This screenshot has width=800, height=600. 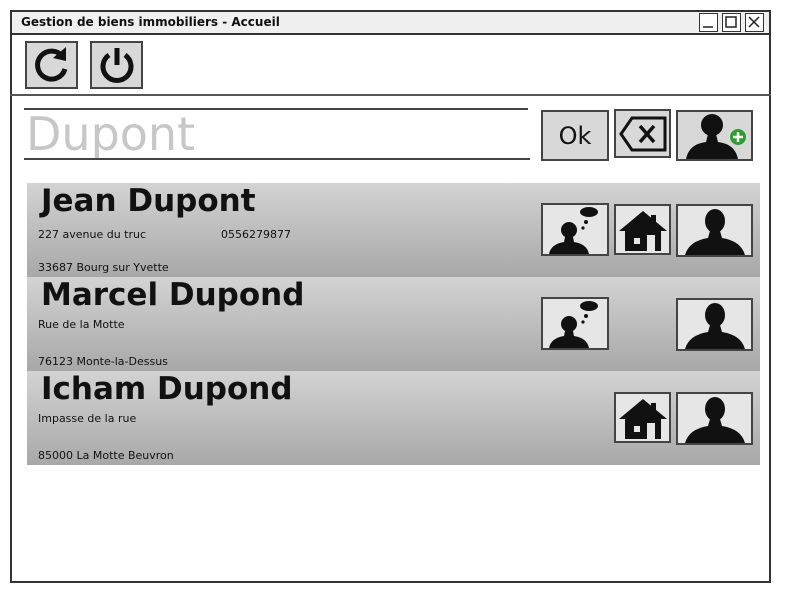 What do you see at coordinates (81, 324) in the screenshot?
I see `address-line1: Rue de la Motte` at bounding box center [81, 324].